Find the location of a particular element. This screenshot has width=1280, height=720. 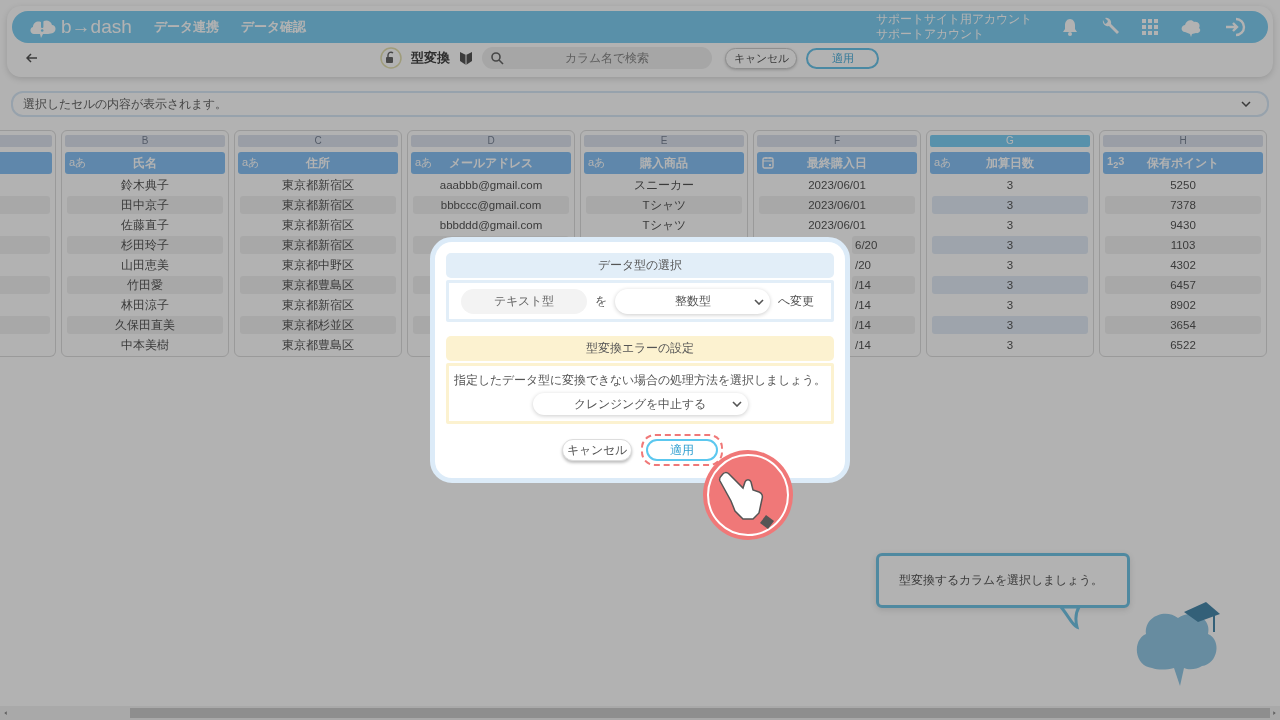

column-letter: B is located at coordinates (145, 141).